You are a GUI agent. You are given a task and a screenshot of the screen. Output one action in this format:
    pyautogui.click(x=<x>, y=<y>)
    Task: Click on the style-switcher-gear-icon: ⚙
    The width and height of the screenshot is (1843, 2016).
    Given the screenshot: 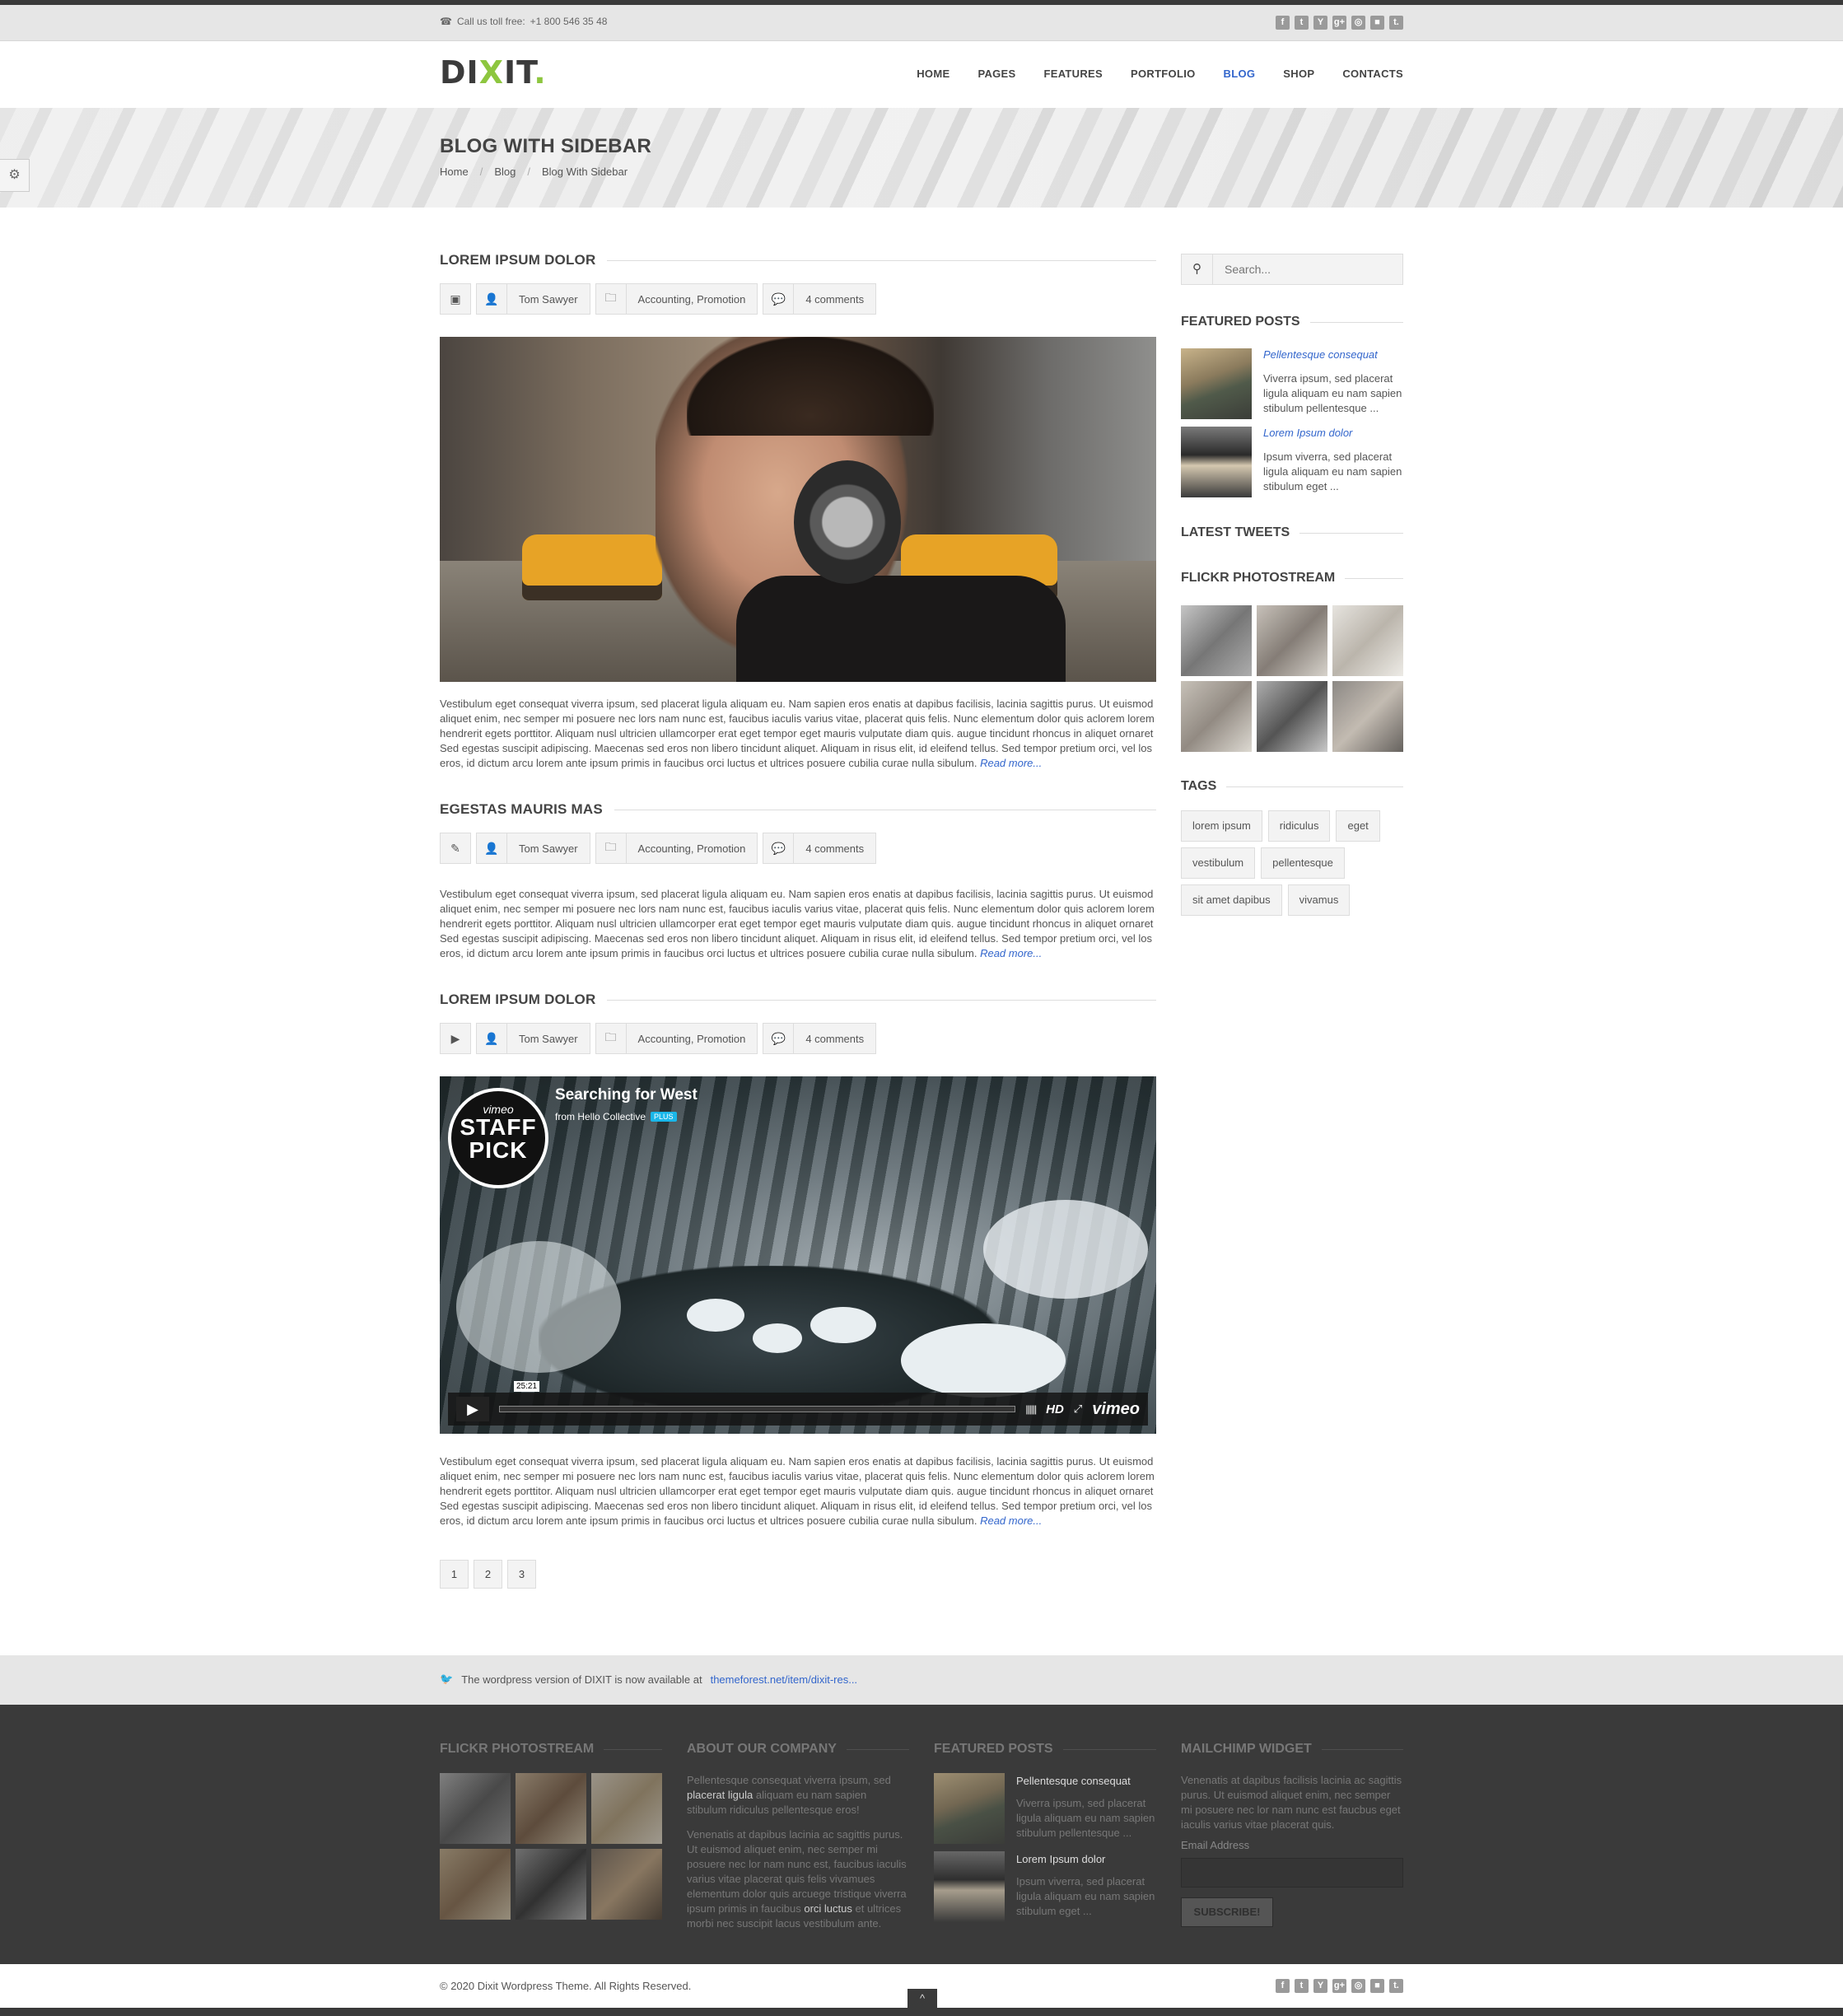 What is the action you would take?
    pyautogui.click(x=15, y=175)
    